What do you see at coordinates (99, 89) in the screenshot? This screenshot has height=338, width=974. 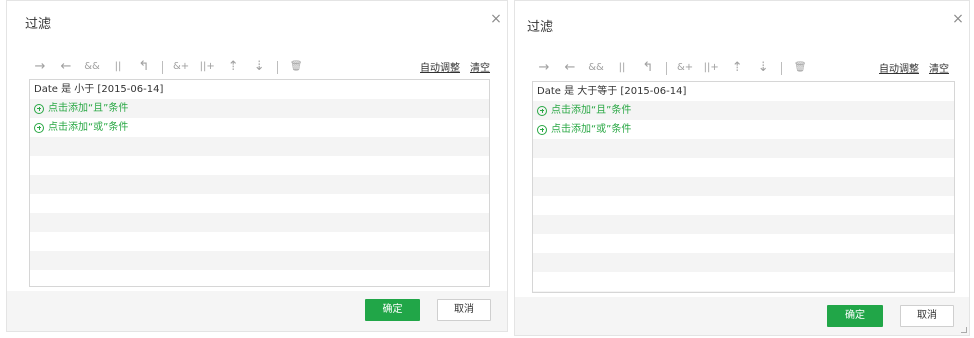 I see `condition-text: Date 是 小于 [2015-06-14]` at bounding box center [99, 89].